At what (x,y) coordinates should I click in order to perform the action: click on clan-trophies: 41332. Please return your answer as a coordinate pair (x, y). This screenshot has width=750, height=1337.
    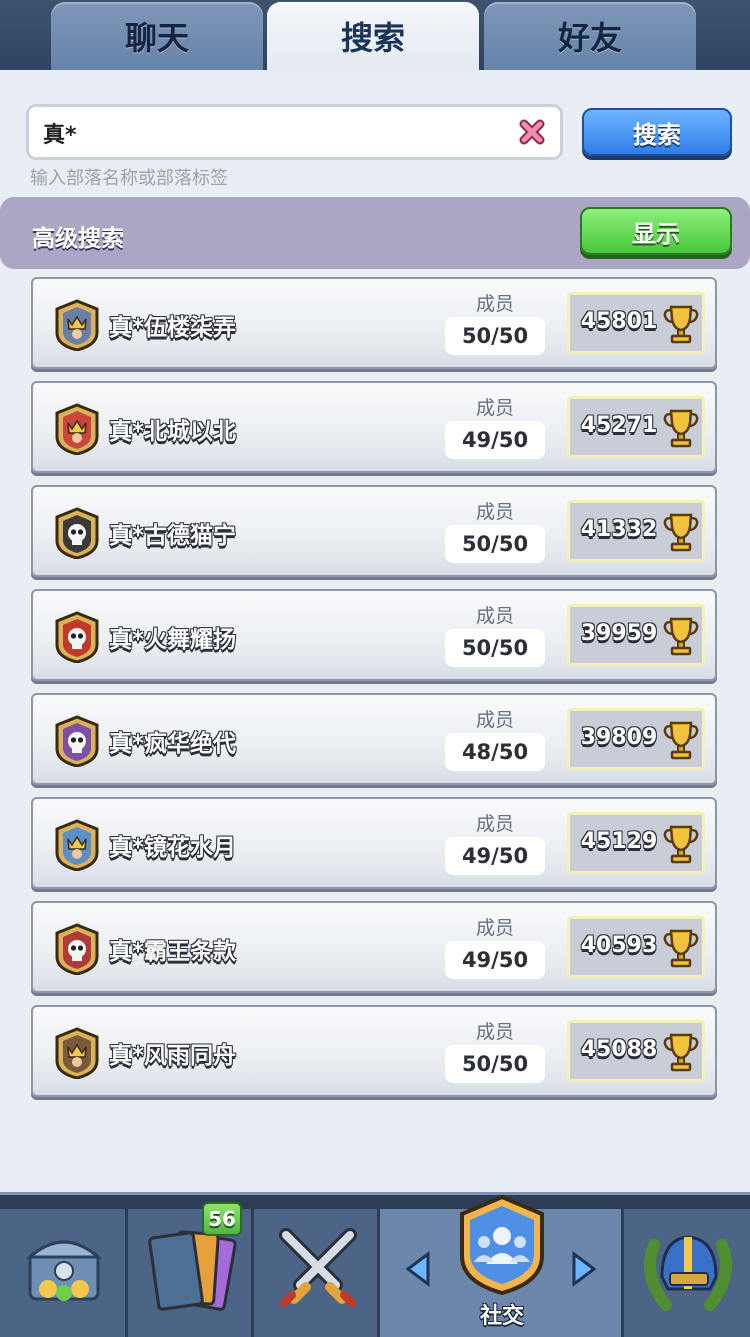
    Looking at the image, I should click on (619, 529).